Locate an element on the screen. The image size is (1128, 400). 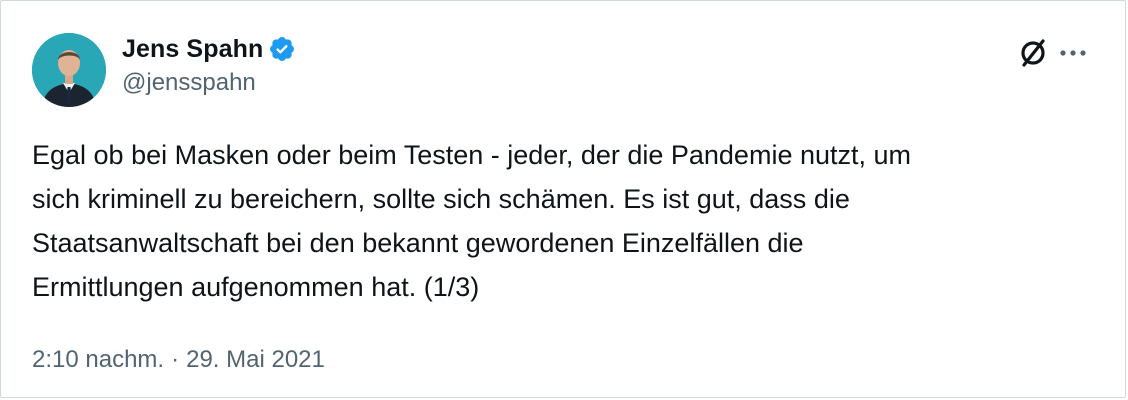
more-options-button is located at coordinates (1073, 53).